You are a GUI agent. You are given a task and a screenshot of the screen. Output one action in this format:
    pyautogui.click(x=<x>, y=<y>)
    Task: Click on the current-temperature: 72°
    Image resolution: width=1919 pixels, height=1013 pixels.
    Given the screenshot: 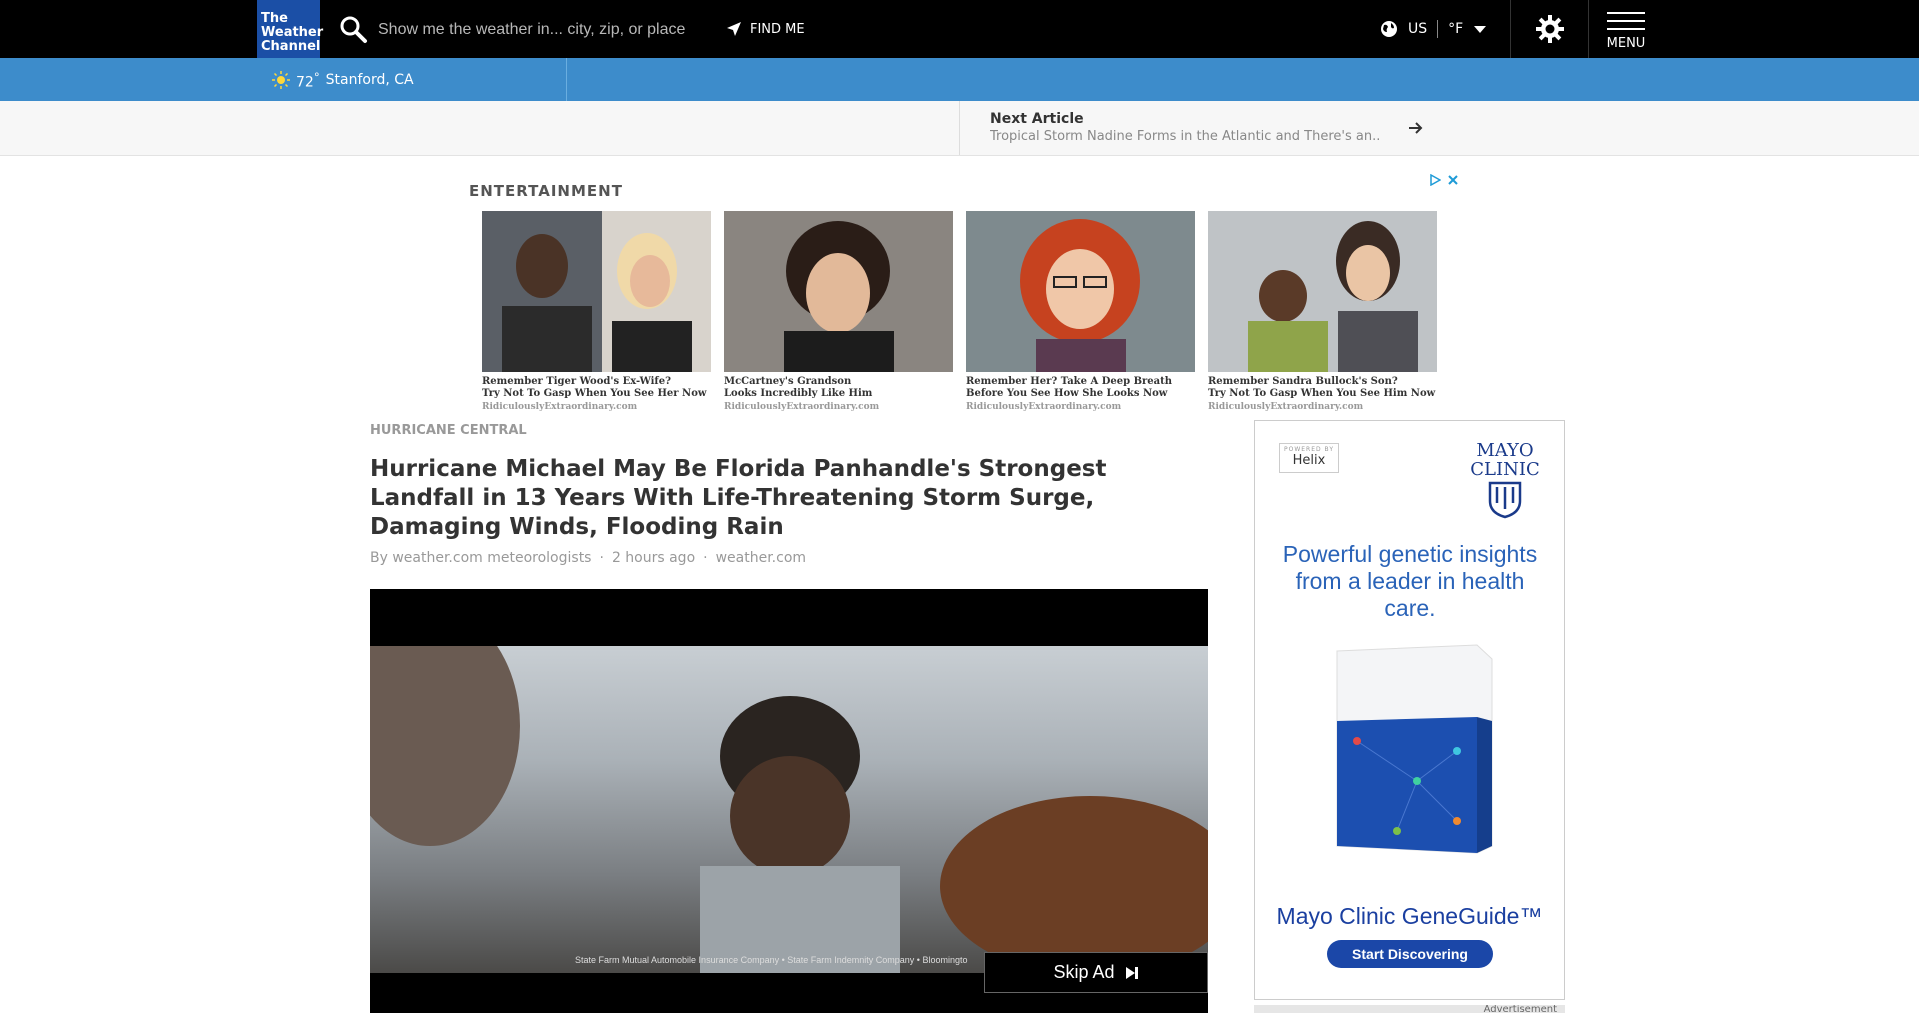 What is the action you would take?
    pyautogui.click(x=308, y=80)
    